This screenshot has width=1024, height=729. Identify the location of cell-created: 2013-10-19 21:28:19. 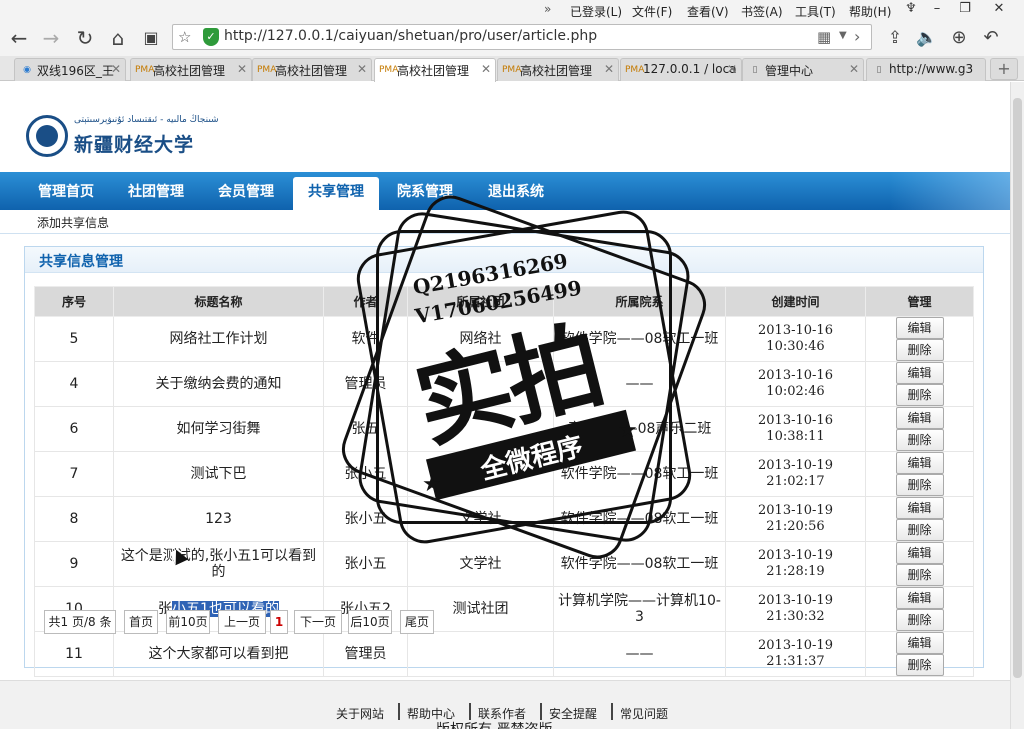
(795, 564).